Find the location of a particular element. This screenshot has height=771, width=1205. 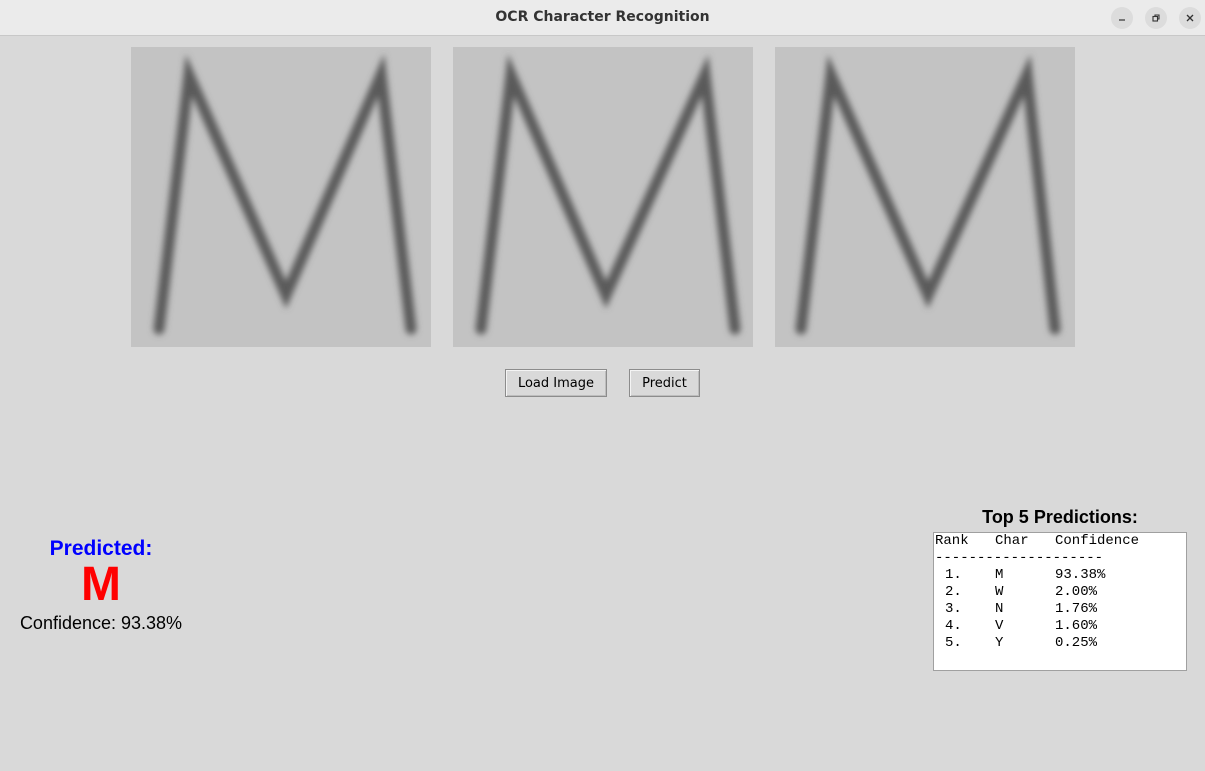

restore-button is located at coordinates (1156, 18).